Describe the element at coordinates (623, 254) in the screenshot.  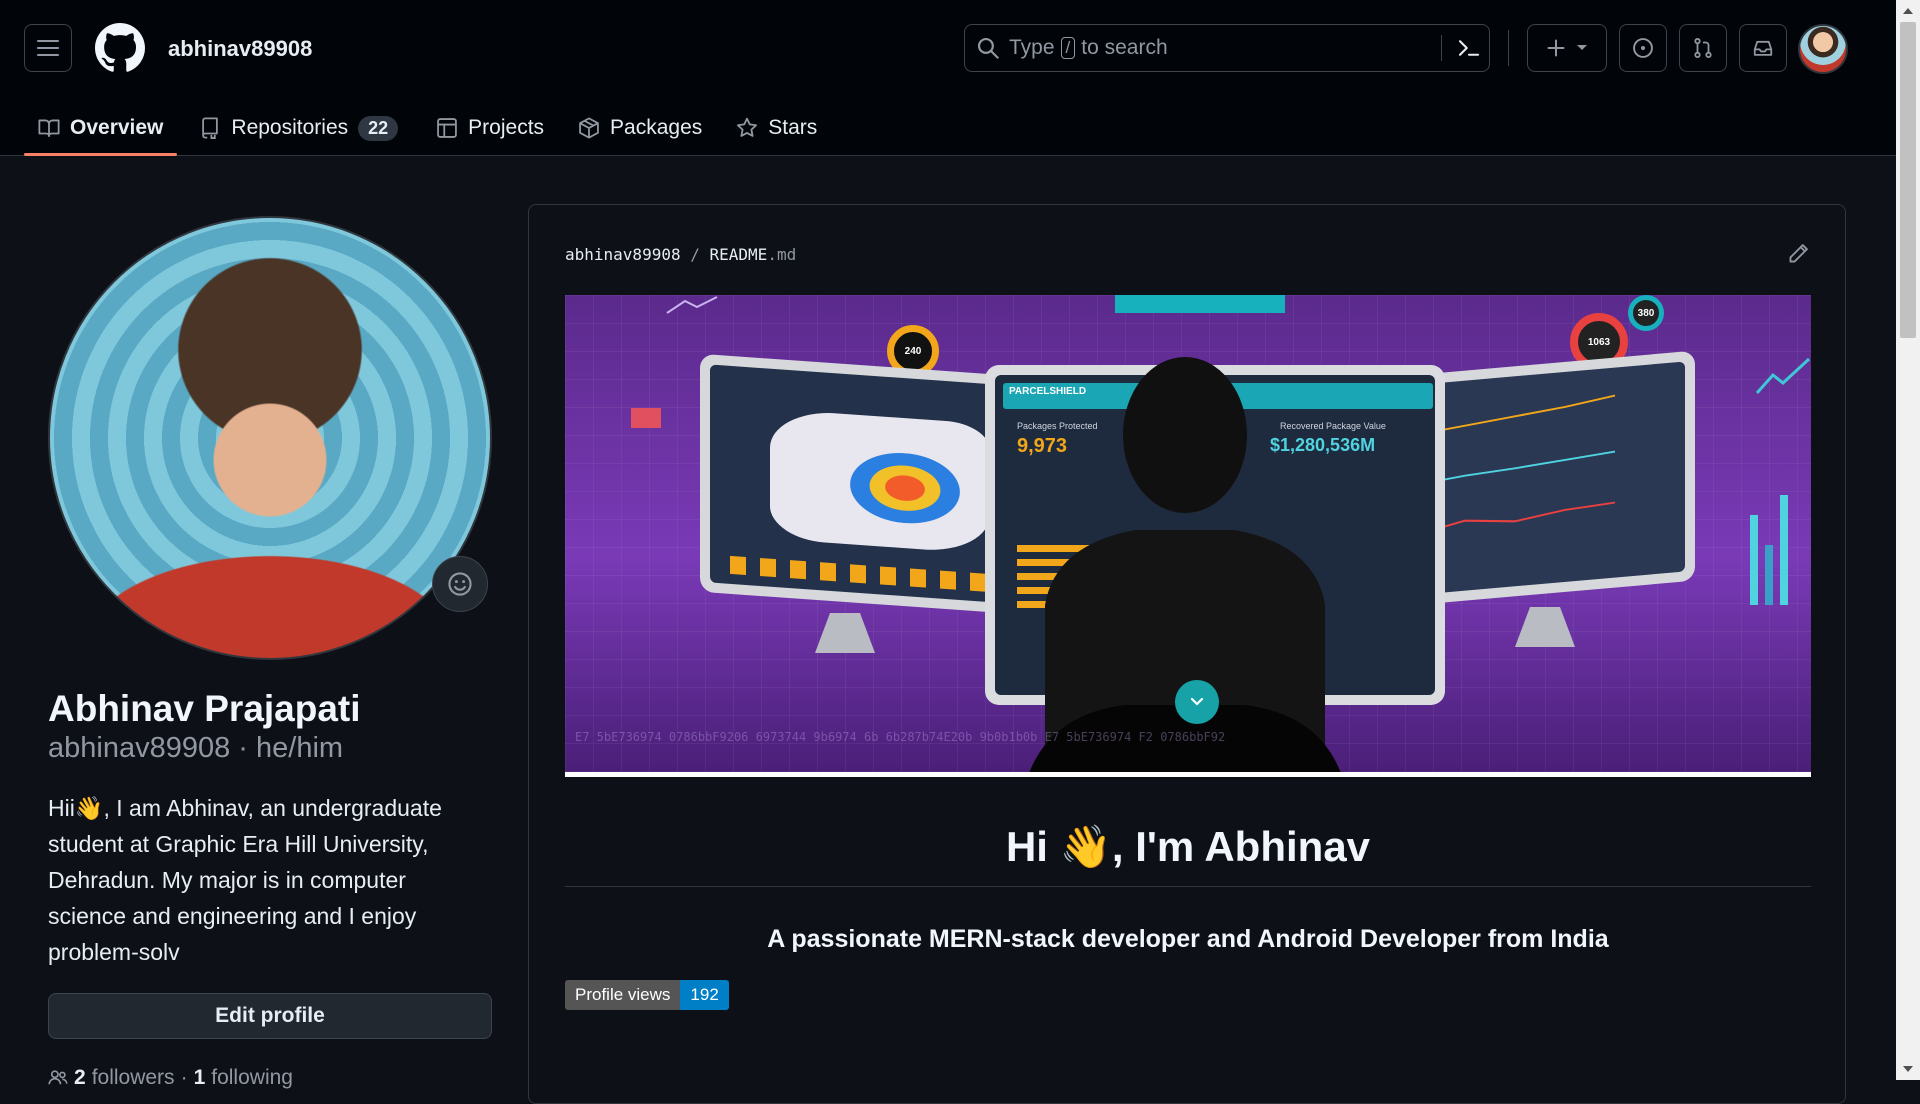
I see `readme-owner-link: abhinav89908` at that location.